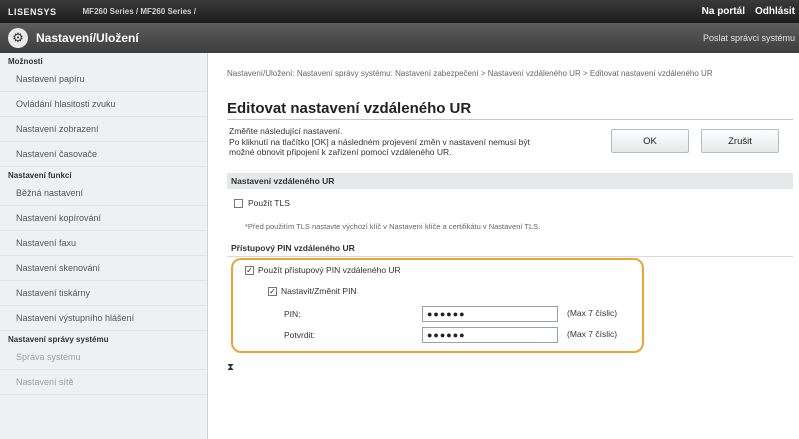  Describe the element at coordinates (740, 141) in the screenshot. I see `cancel-button: Zrušit` at that location.